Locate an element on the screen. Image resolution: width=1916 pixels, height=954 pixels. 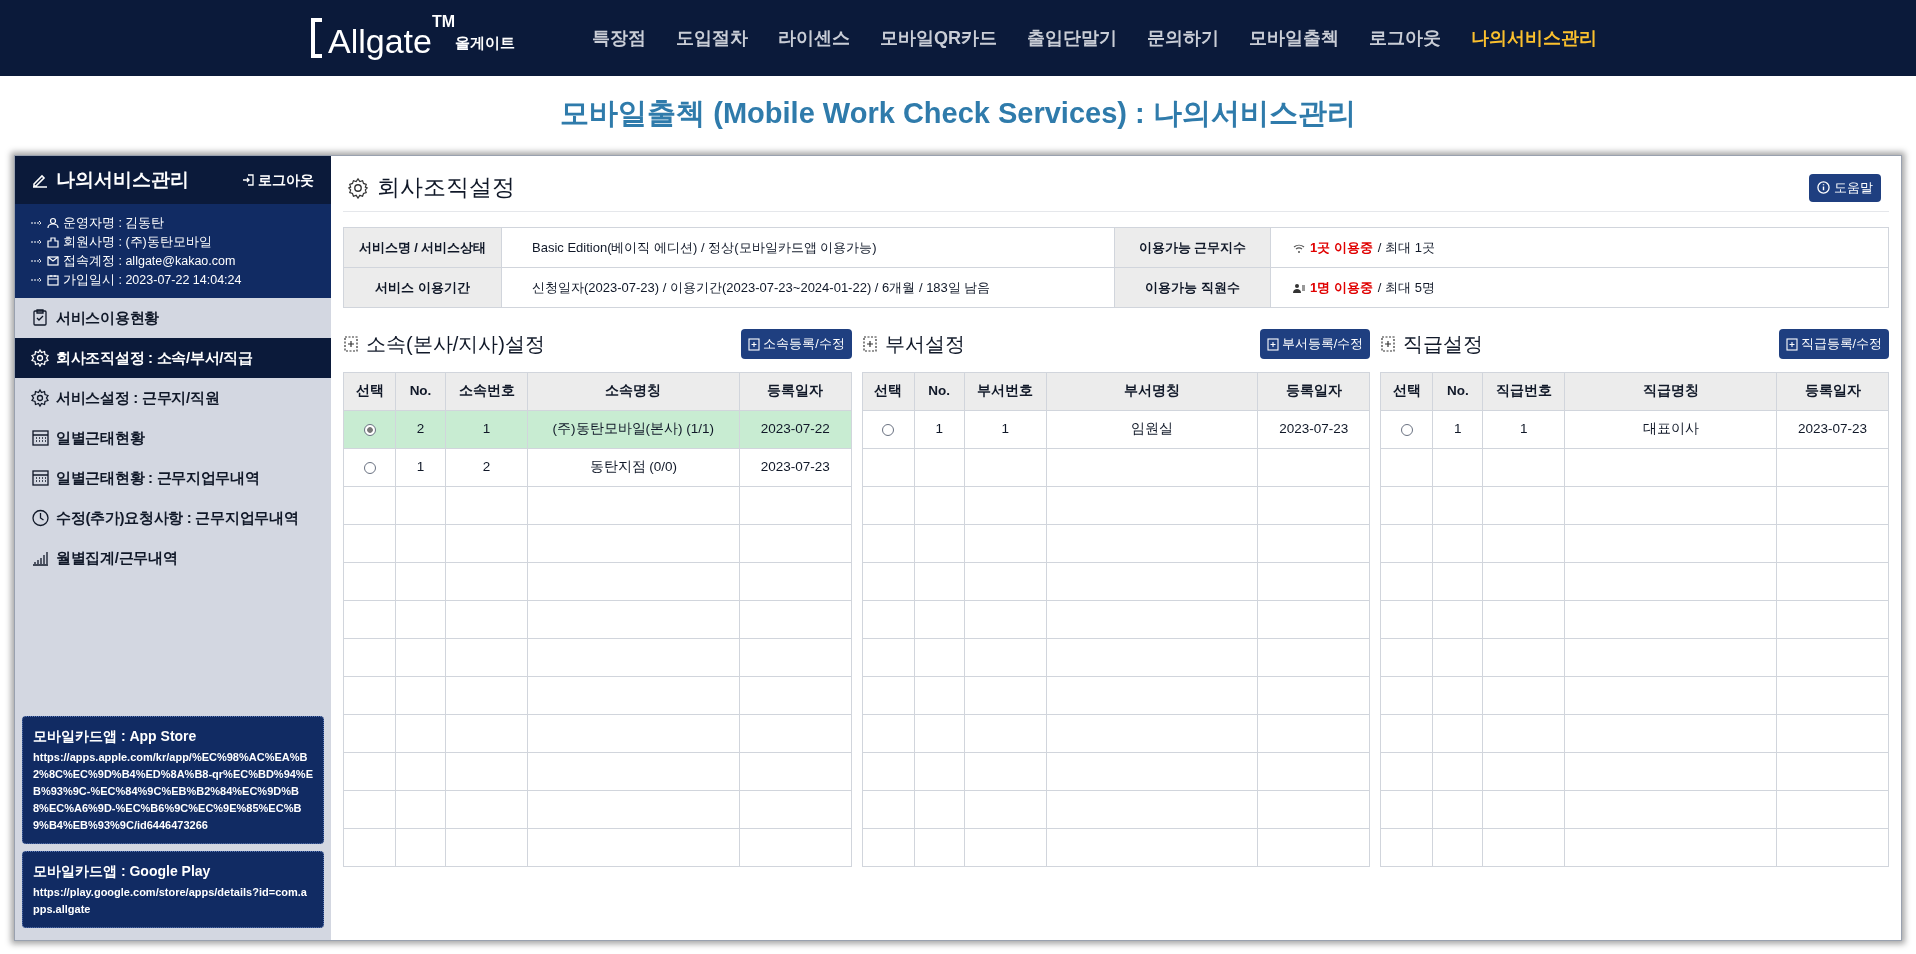
clipboard-icon is located at coordinates (40, 318).